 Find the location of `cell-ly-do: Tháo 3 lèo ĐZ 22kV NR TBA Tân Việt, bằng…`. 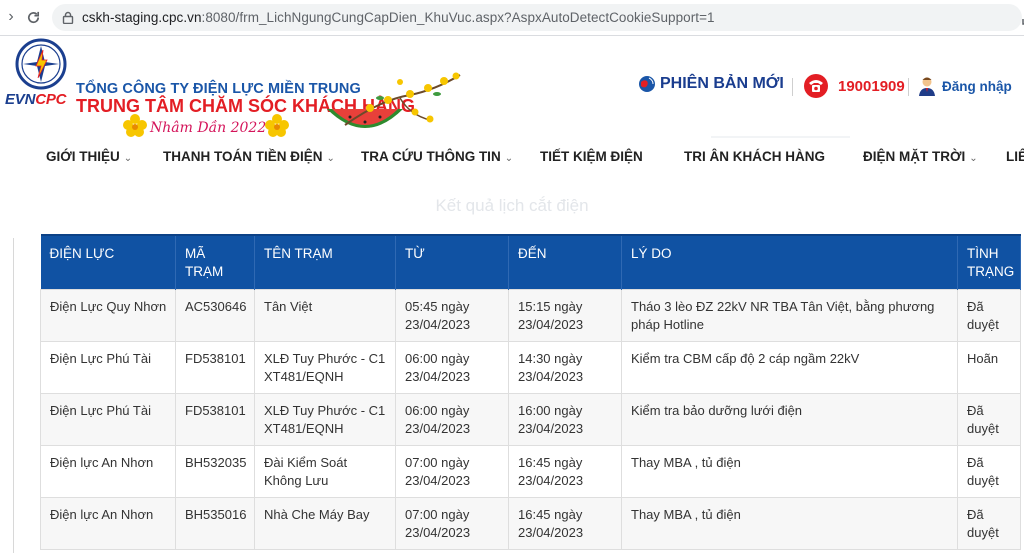

cell-ly-do: Tháo 3 lèo ĐZ 22kV NR TBA Tân Việt, bằng… is located at coordinates (789, 315).